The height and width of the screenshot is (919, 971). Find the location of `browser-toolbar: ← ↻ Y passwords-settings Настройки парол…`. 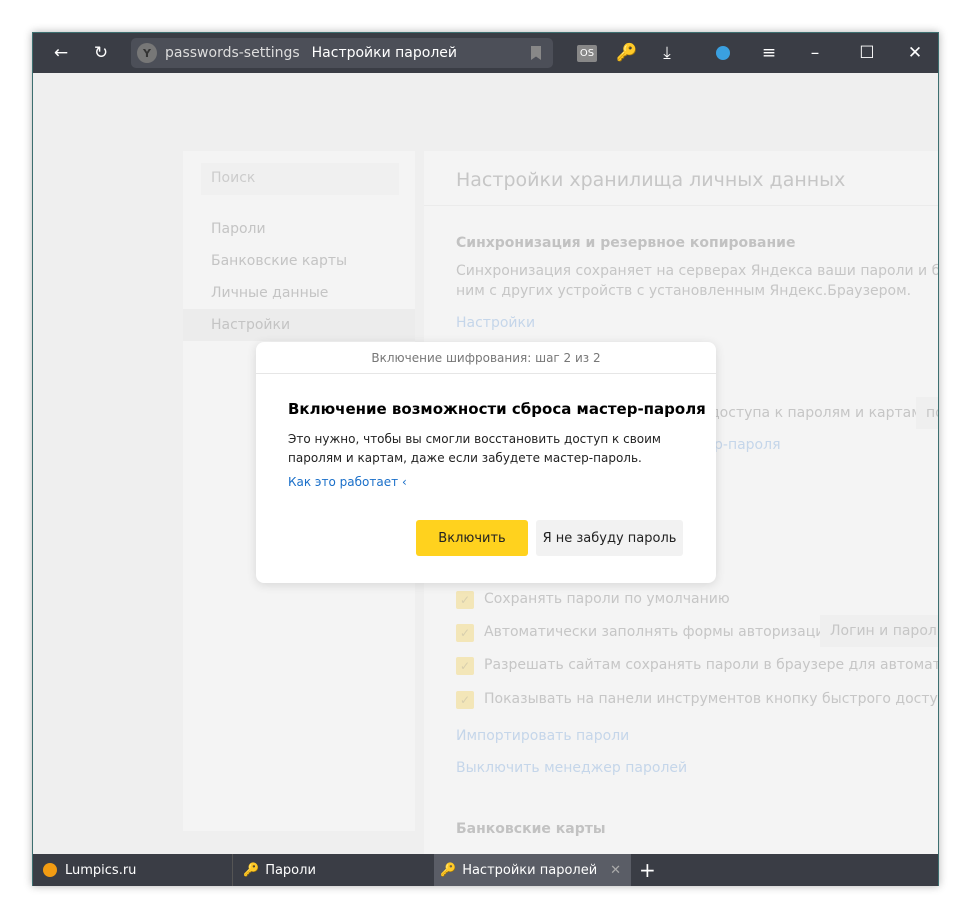

browser-toolbar: ← ↻ Y passwords-settings Настройки парол… is located at coordinates (485, 53).